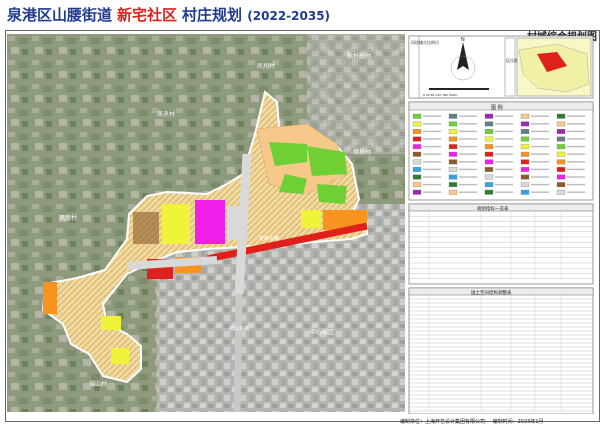  What do you see at coordinates (322, 332) in the screenshot?
I see `place-label: 中心城区` at bounding box center [322, 332].